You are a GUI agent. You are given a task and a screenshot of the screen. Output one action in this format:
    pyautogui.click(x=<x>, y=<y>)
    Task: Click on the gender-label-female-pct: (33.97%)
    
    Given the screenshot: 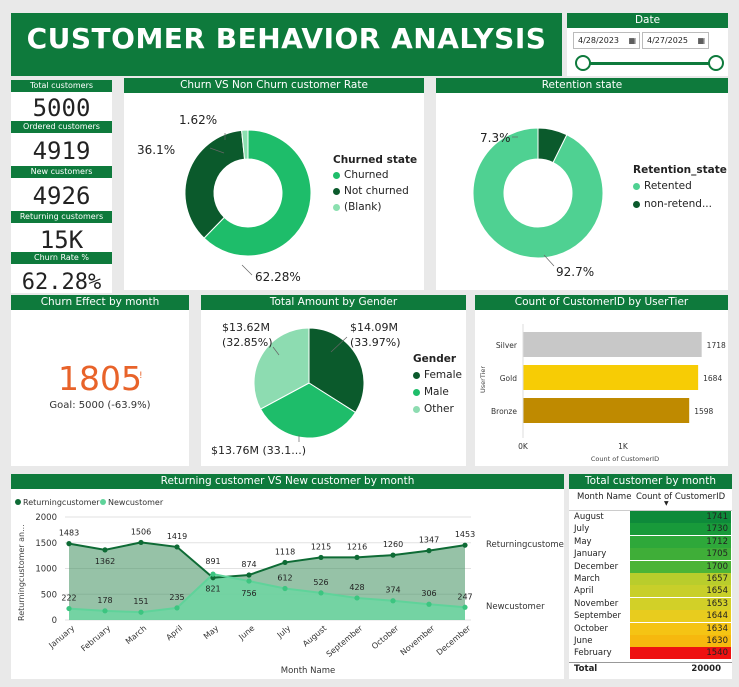 What is the action you would take?
    pyautogui.click(x=375, y=342)
    